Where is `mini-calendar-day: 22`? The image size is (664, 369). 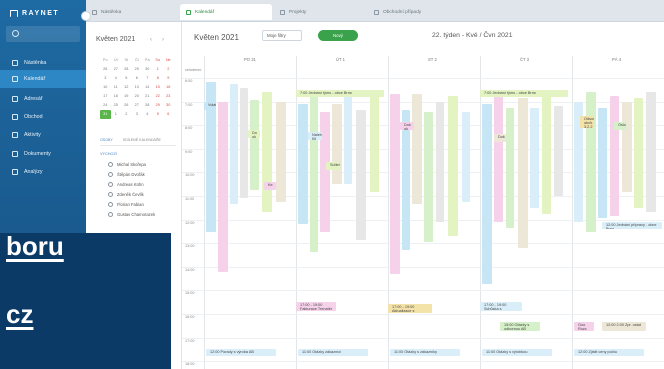
mini-calendar-day: 22 is located at coordinates (158, 96).